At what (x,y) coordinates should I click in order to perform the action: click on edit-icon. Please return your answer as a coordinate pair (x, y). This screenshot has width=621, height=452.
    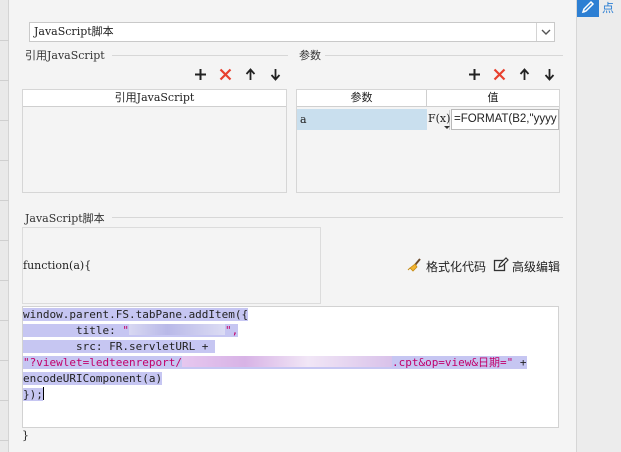
    Looking at the image, I should click on (501, 266).